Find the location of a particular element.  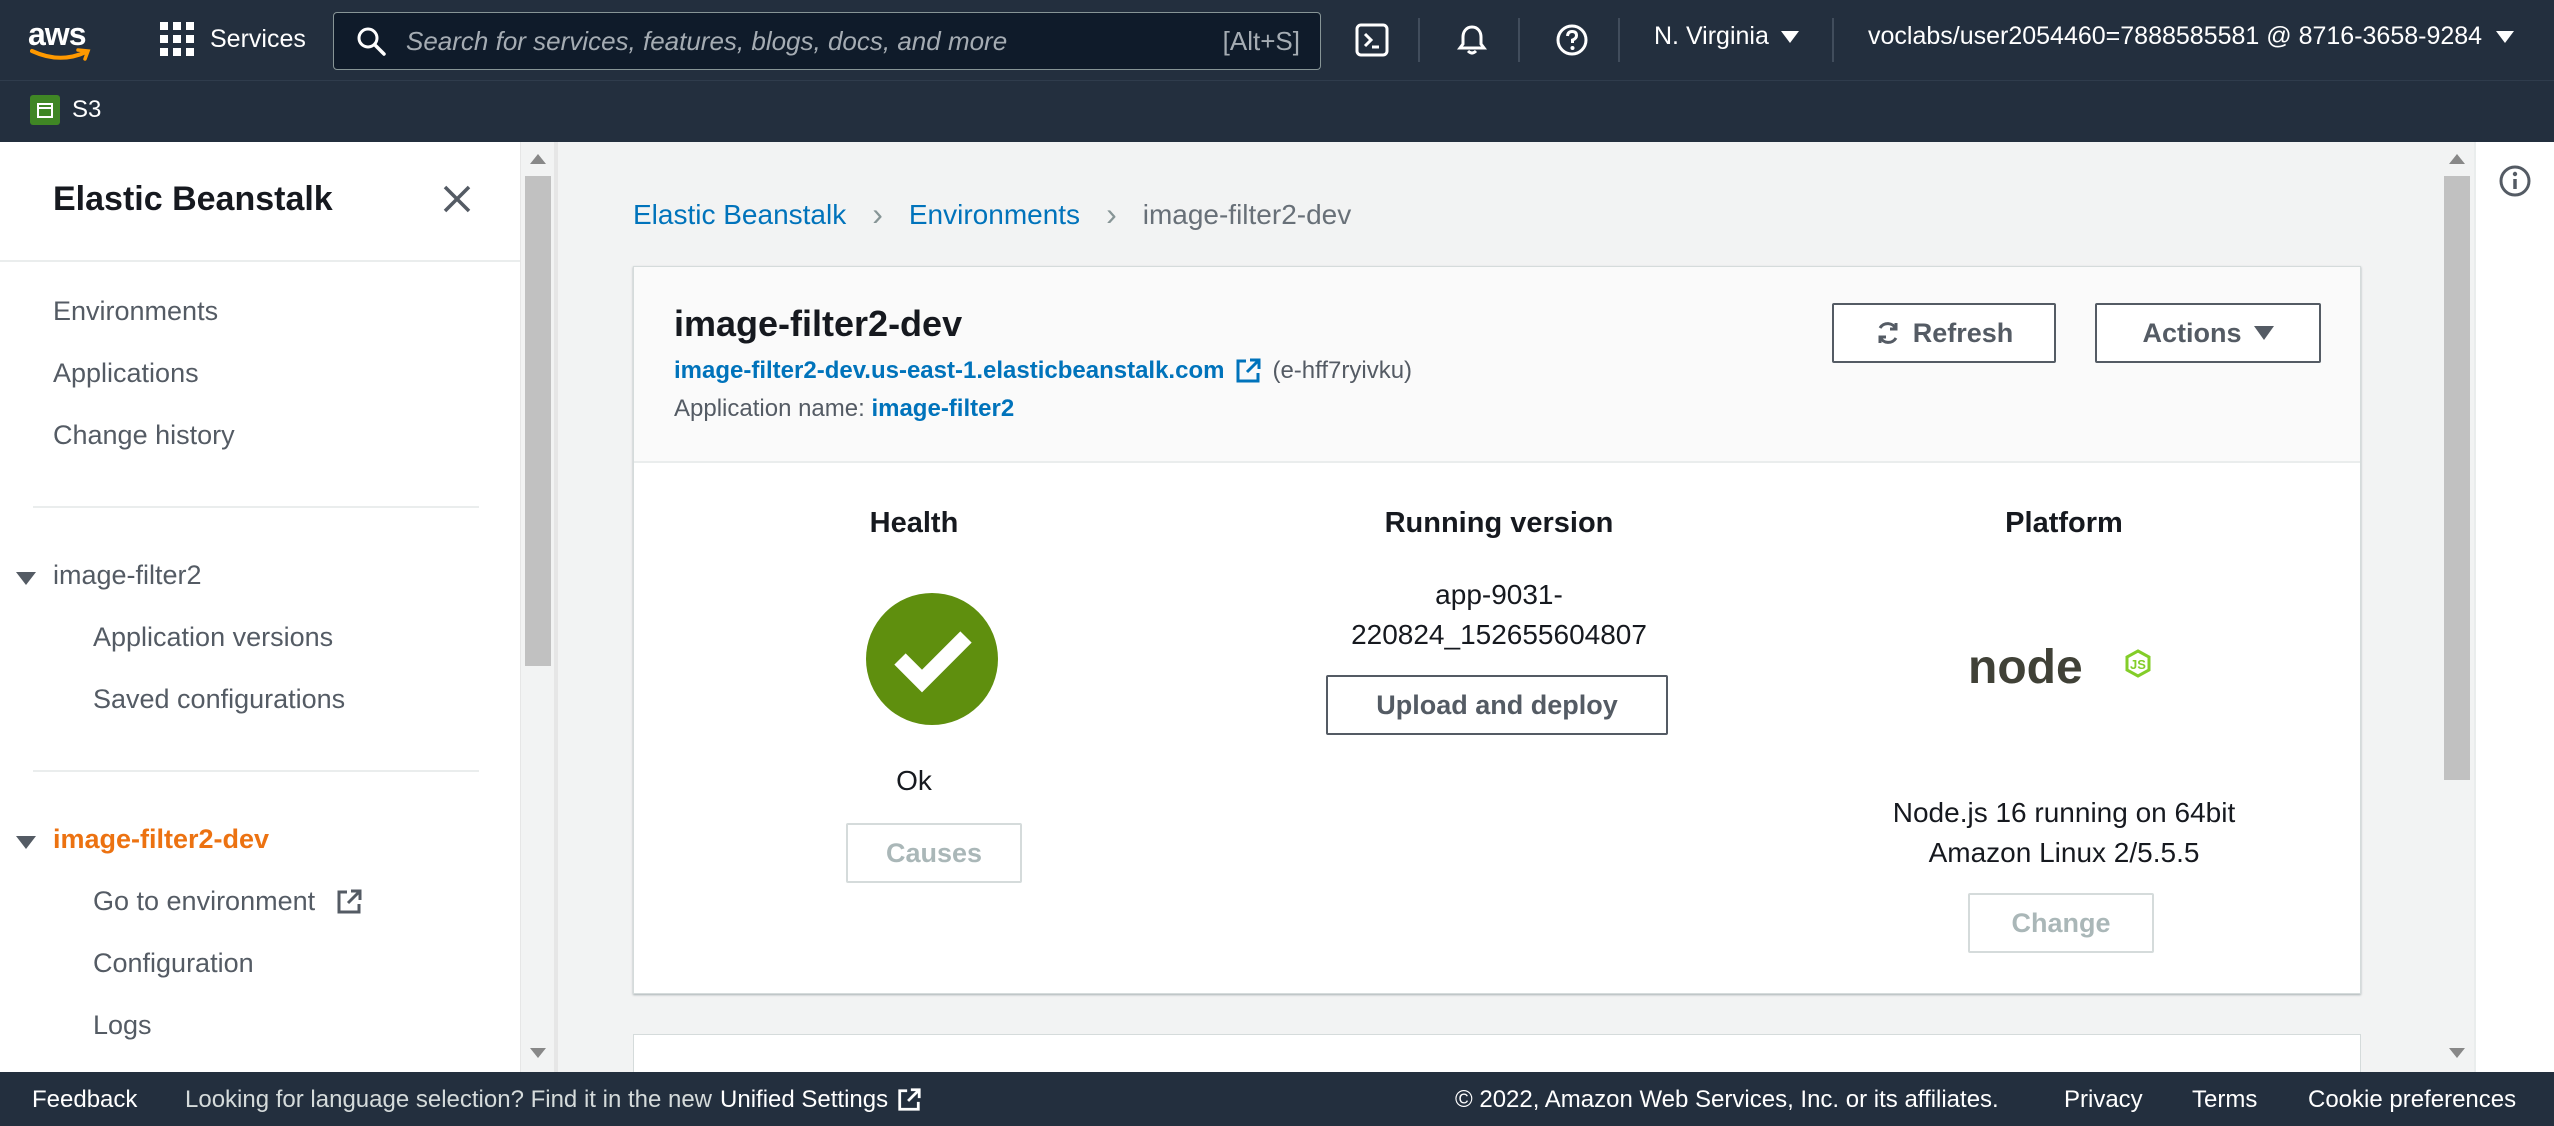

cookie-preferences-link: Cookie preferences is located at coordinates (2412, 1100).